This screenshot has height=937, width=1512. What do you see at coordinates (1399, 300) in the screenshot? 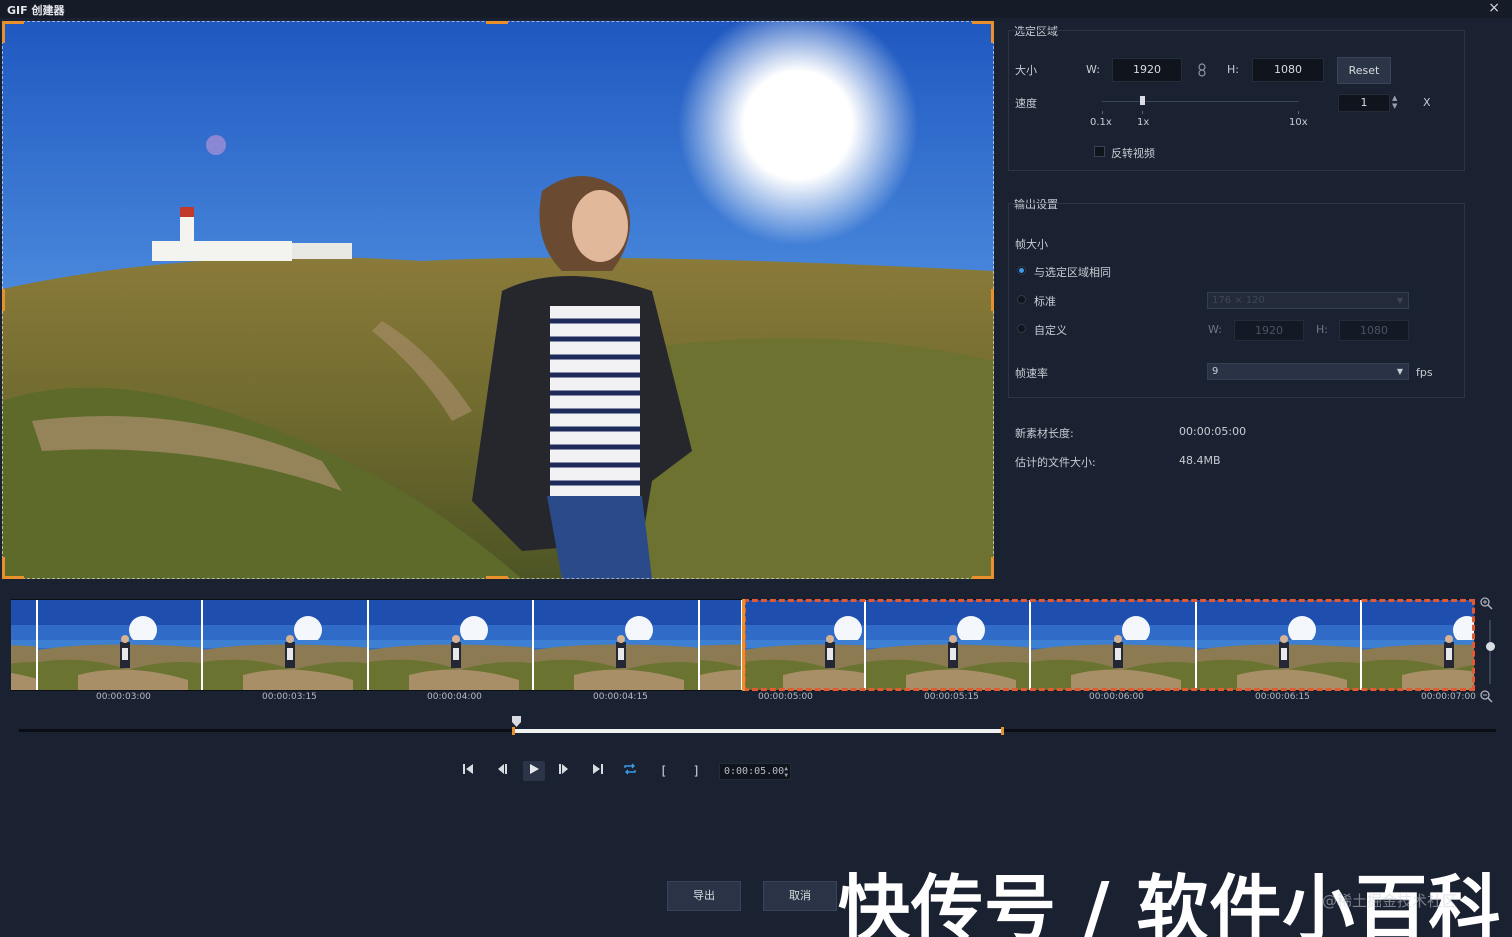
I see `chevron-down-icon: ▼` at bounding box center [1399, 300].